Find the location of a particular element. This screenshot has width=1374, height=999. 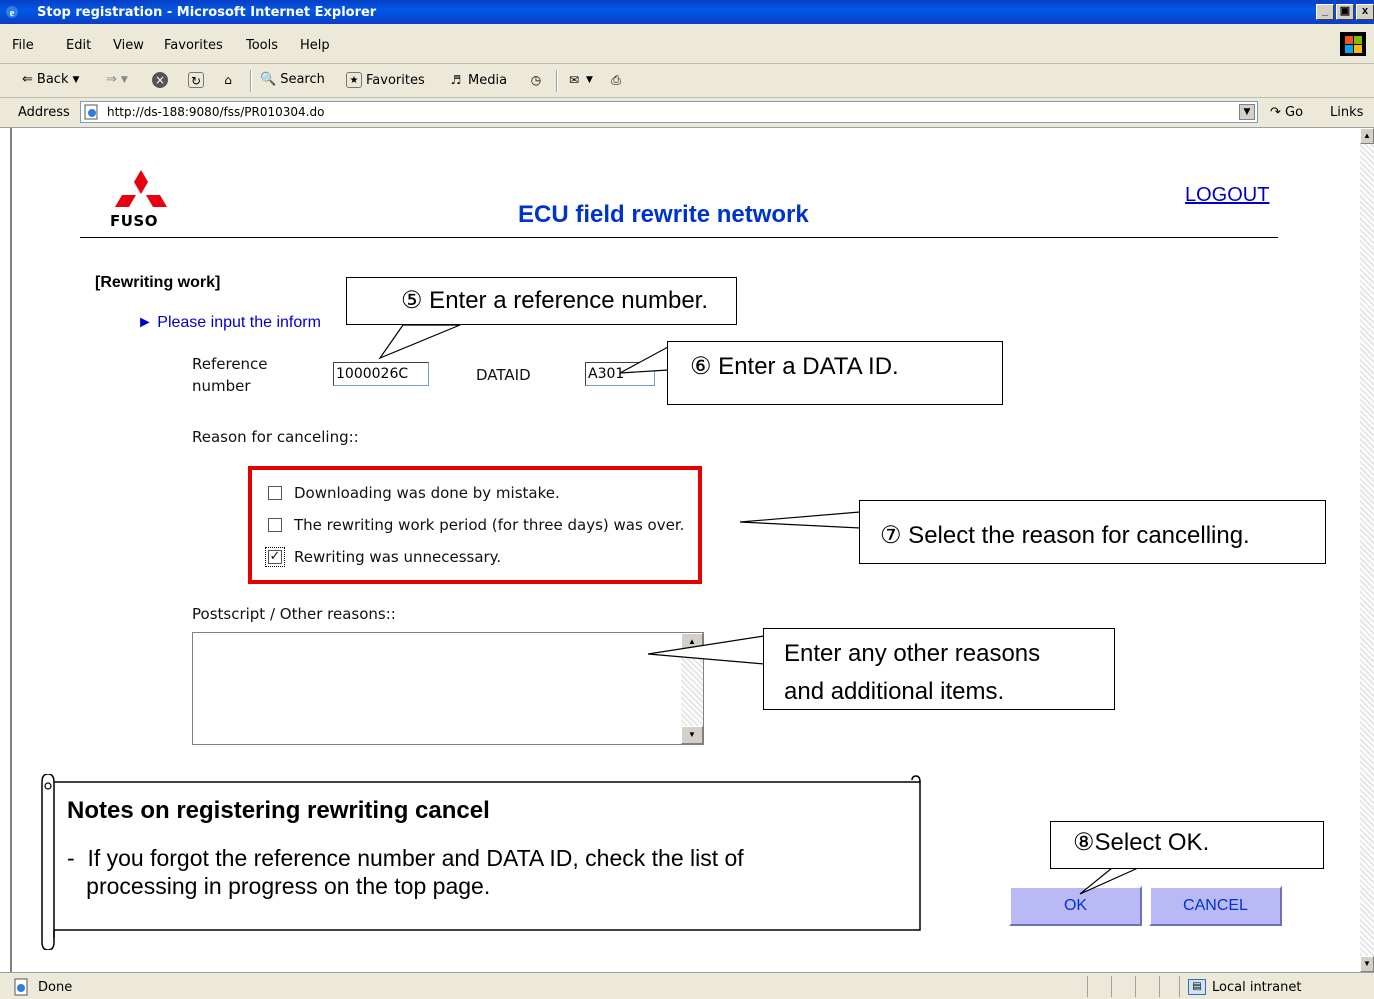

reference-number-input: 1000026C is located at coordinates (381, 374).